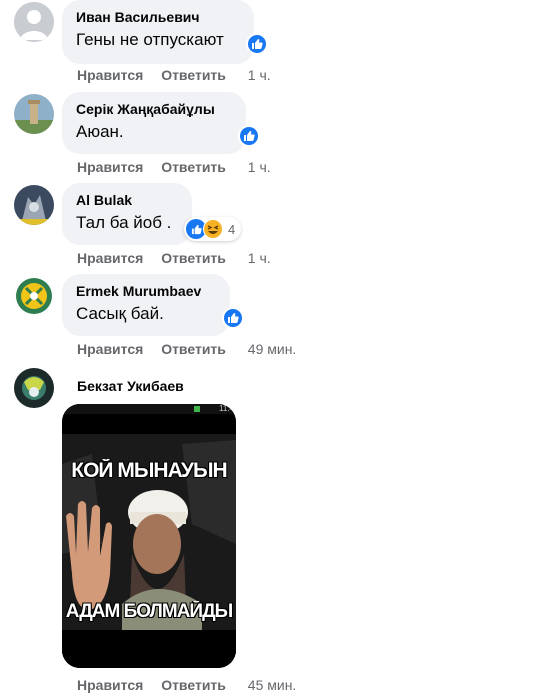  I want to click on comment-author: Al Bulak, so click(128, 200).